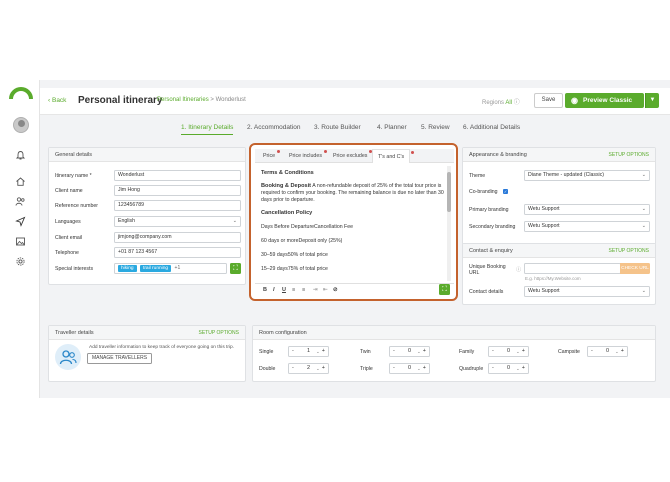  I want to click on back-link: ‹ Back, so click(57, 100).